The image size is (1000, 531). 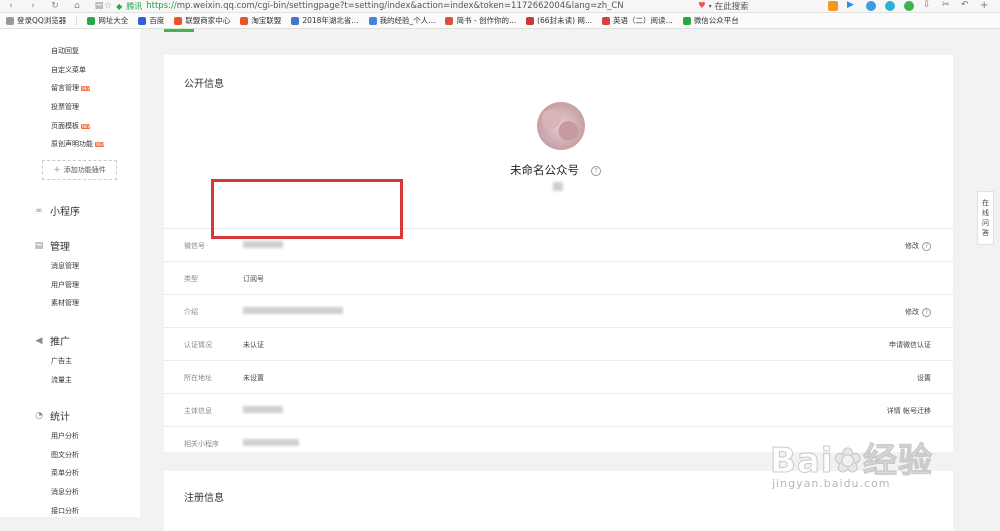 I want to click on sidebar-section-header: ◔ 统计, so click(x=52, y=416).